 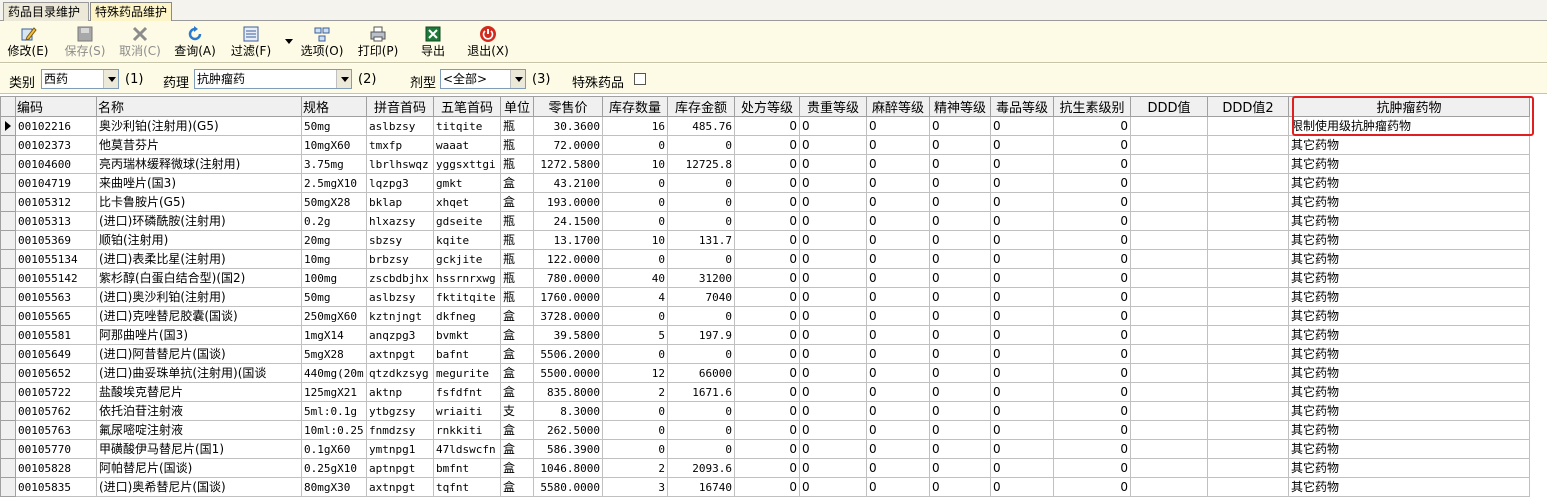 What do you see at coordinates (568, 221) in the screenshot?
I see `cell-price: 24.1500` at bounding box center [568, 221].